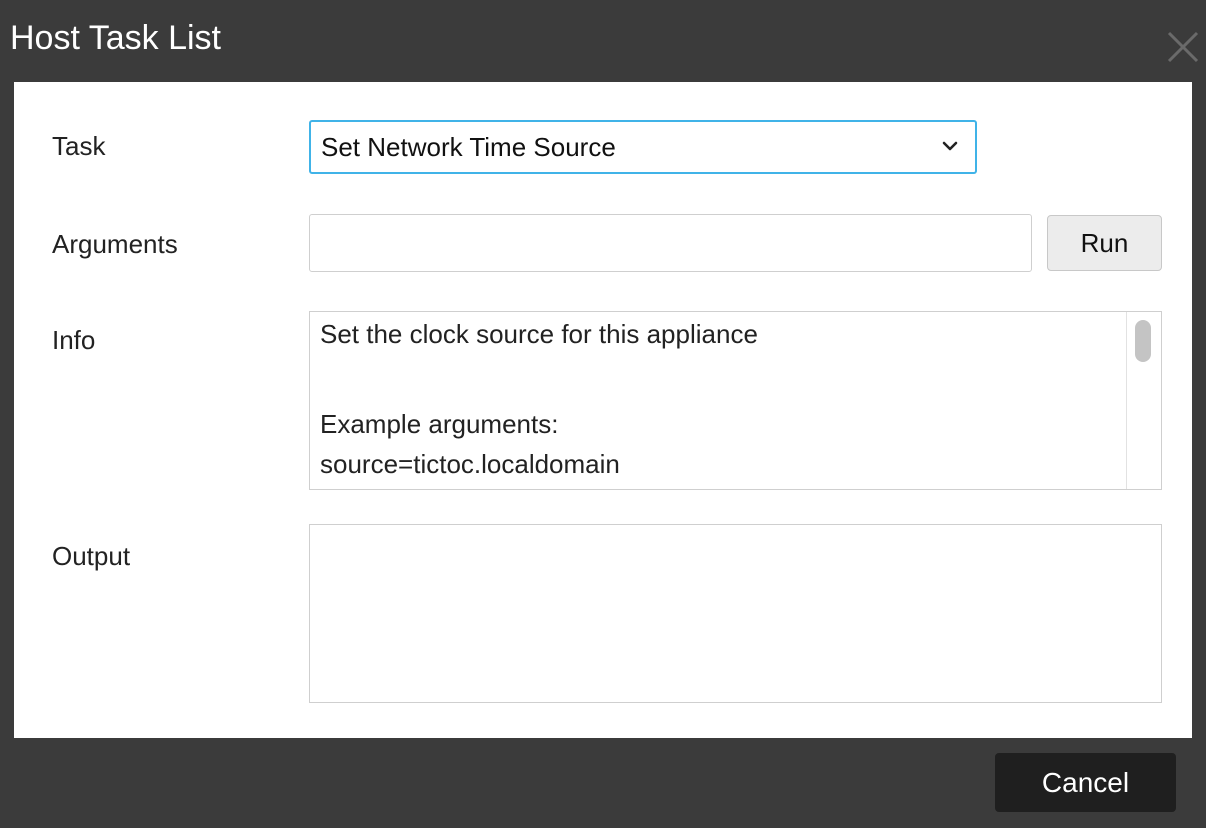 The height and width of the screenshot is (828, 1206). I want to click on task-select: Set Network Time Source, so click(643, 147).